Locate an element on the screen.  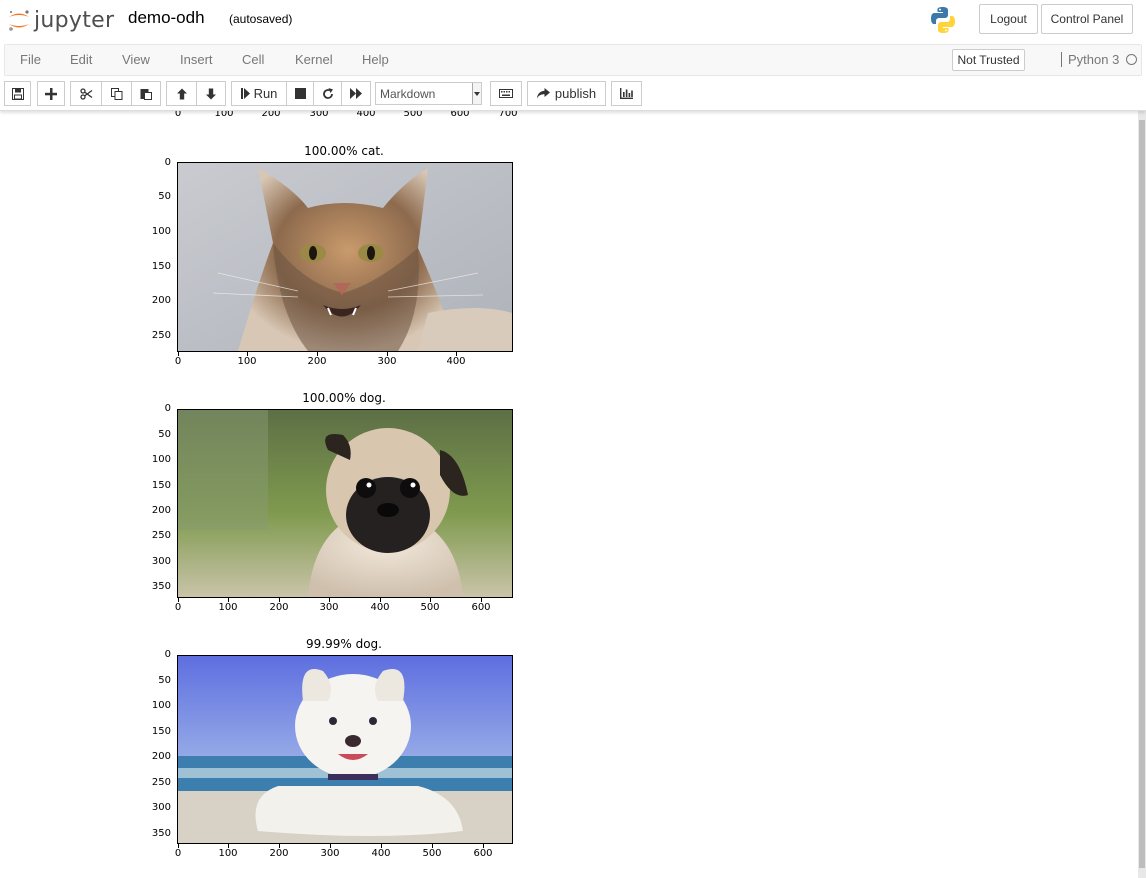
insert-cell-button is located at coordinates (51, 93).